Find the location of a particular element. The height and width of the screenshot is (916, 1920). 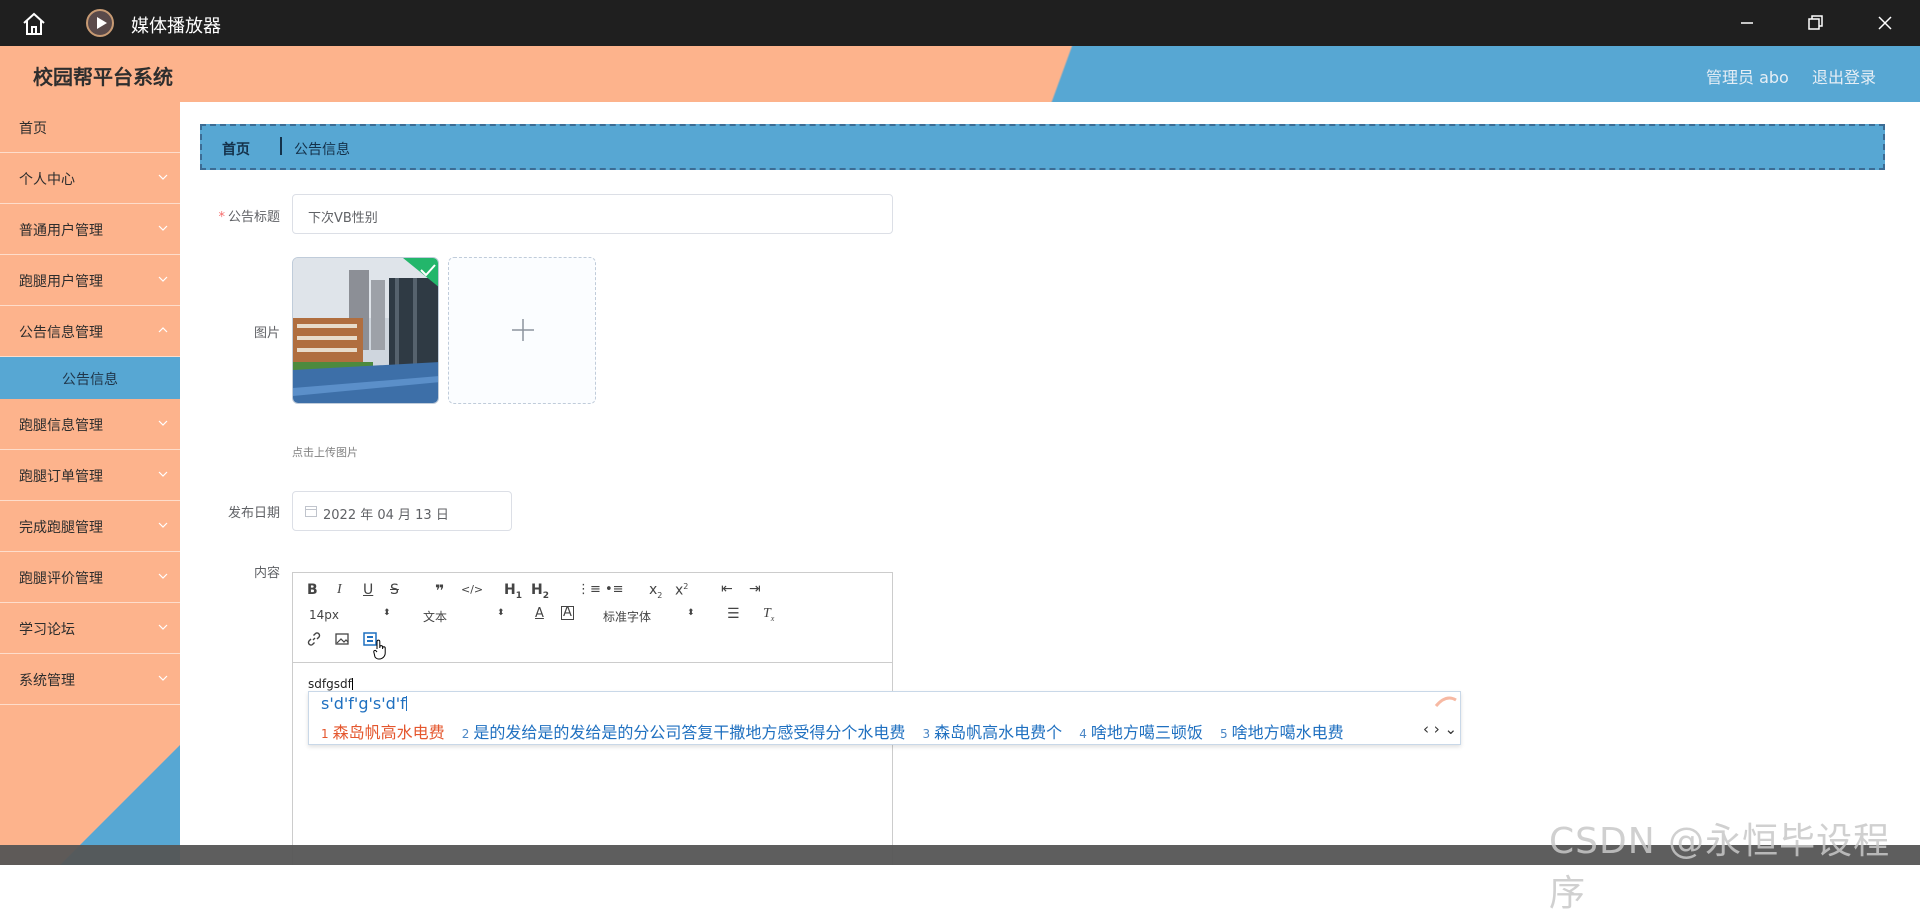

ime-candidate: 2 是的发给是的发给是的分公司答复干撒地方感受得分个水电费 is located at coordinates (684, 732).